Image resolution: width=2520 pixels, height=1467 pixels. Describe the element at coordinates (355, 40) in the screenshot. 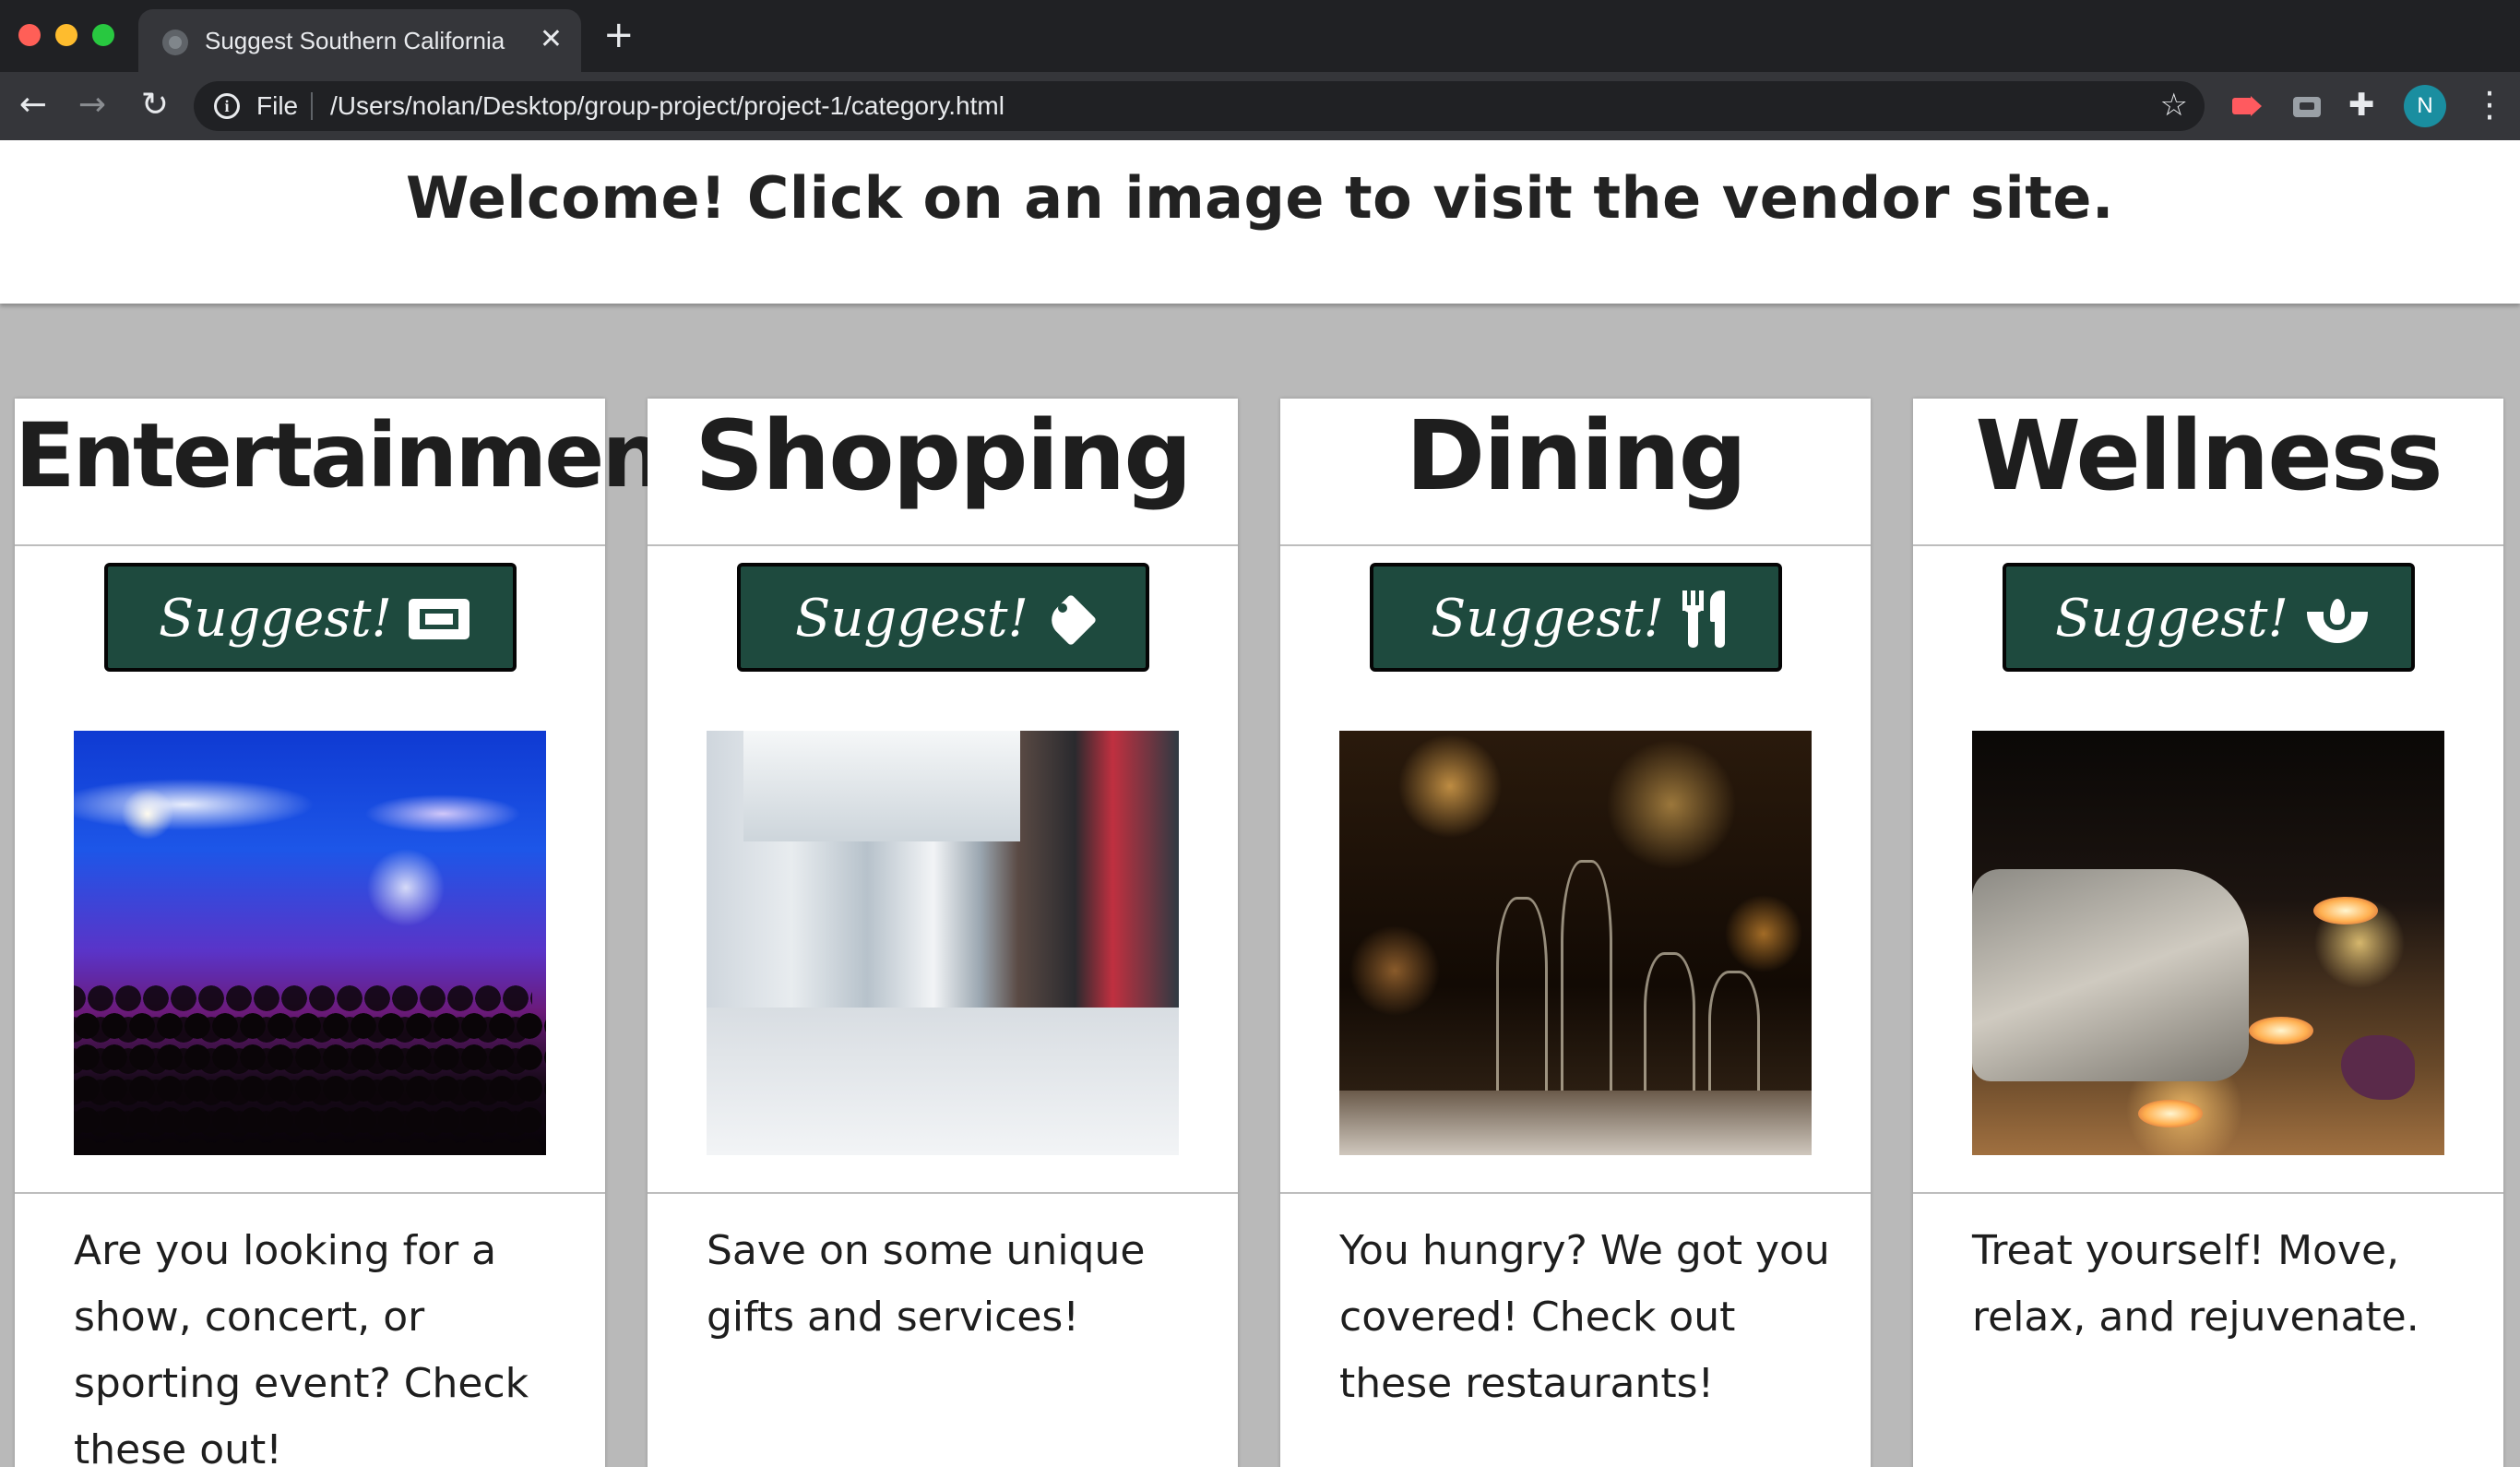

I see `tab-title: Suggest Southern California` at that location.